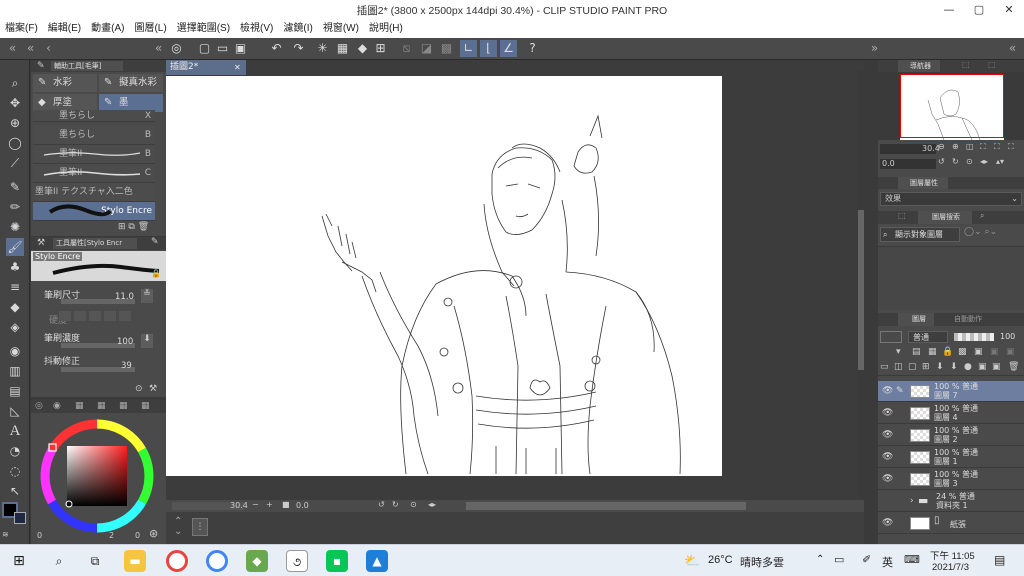 The height and width of the screenshot is (576, 1024). Describe the element at coordinates (974, 337) in the screenshot. I see `opacity-slider` at that location.